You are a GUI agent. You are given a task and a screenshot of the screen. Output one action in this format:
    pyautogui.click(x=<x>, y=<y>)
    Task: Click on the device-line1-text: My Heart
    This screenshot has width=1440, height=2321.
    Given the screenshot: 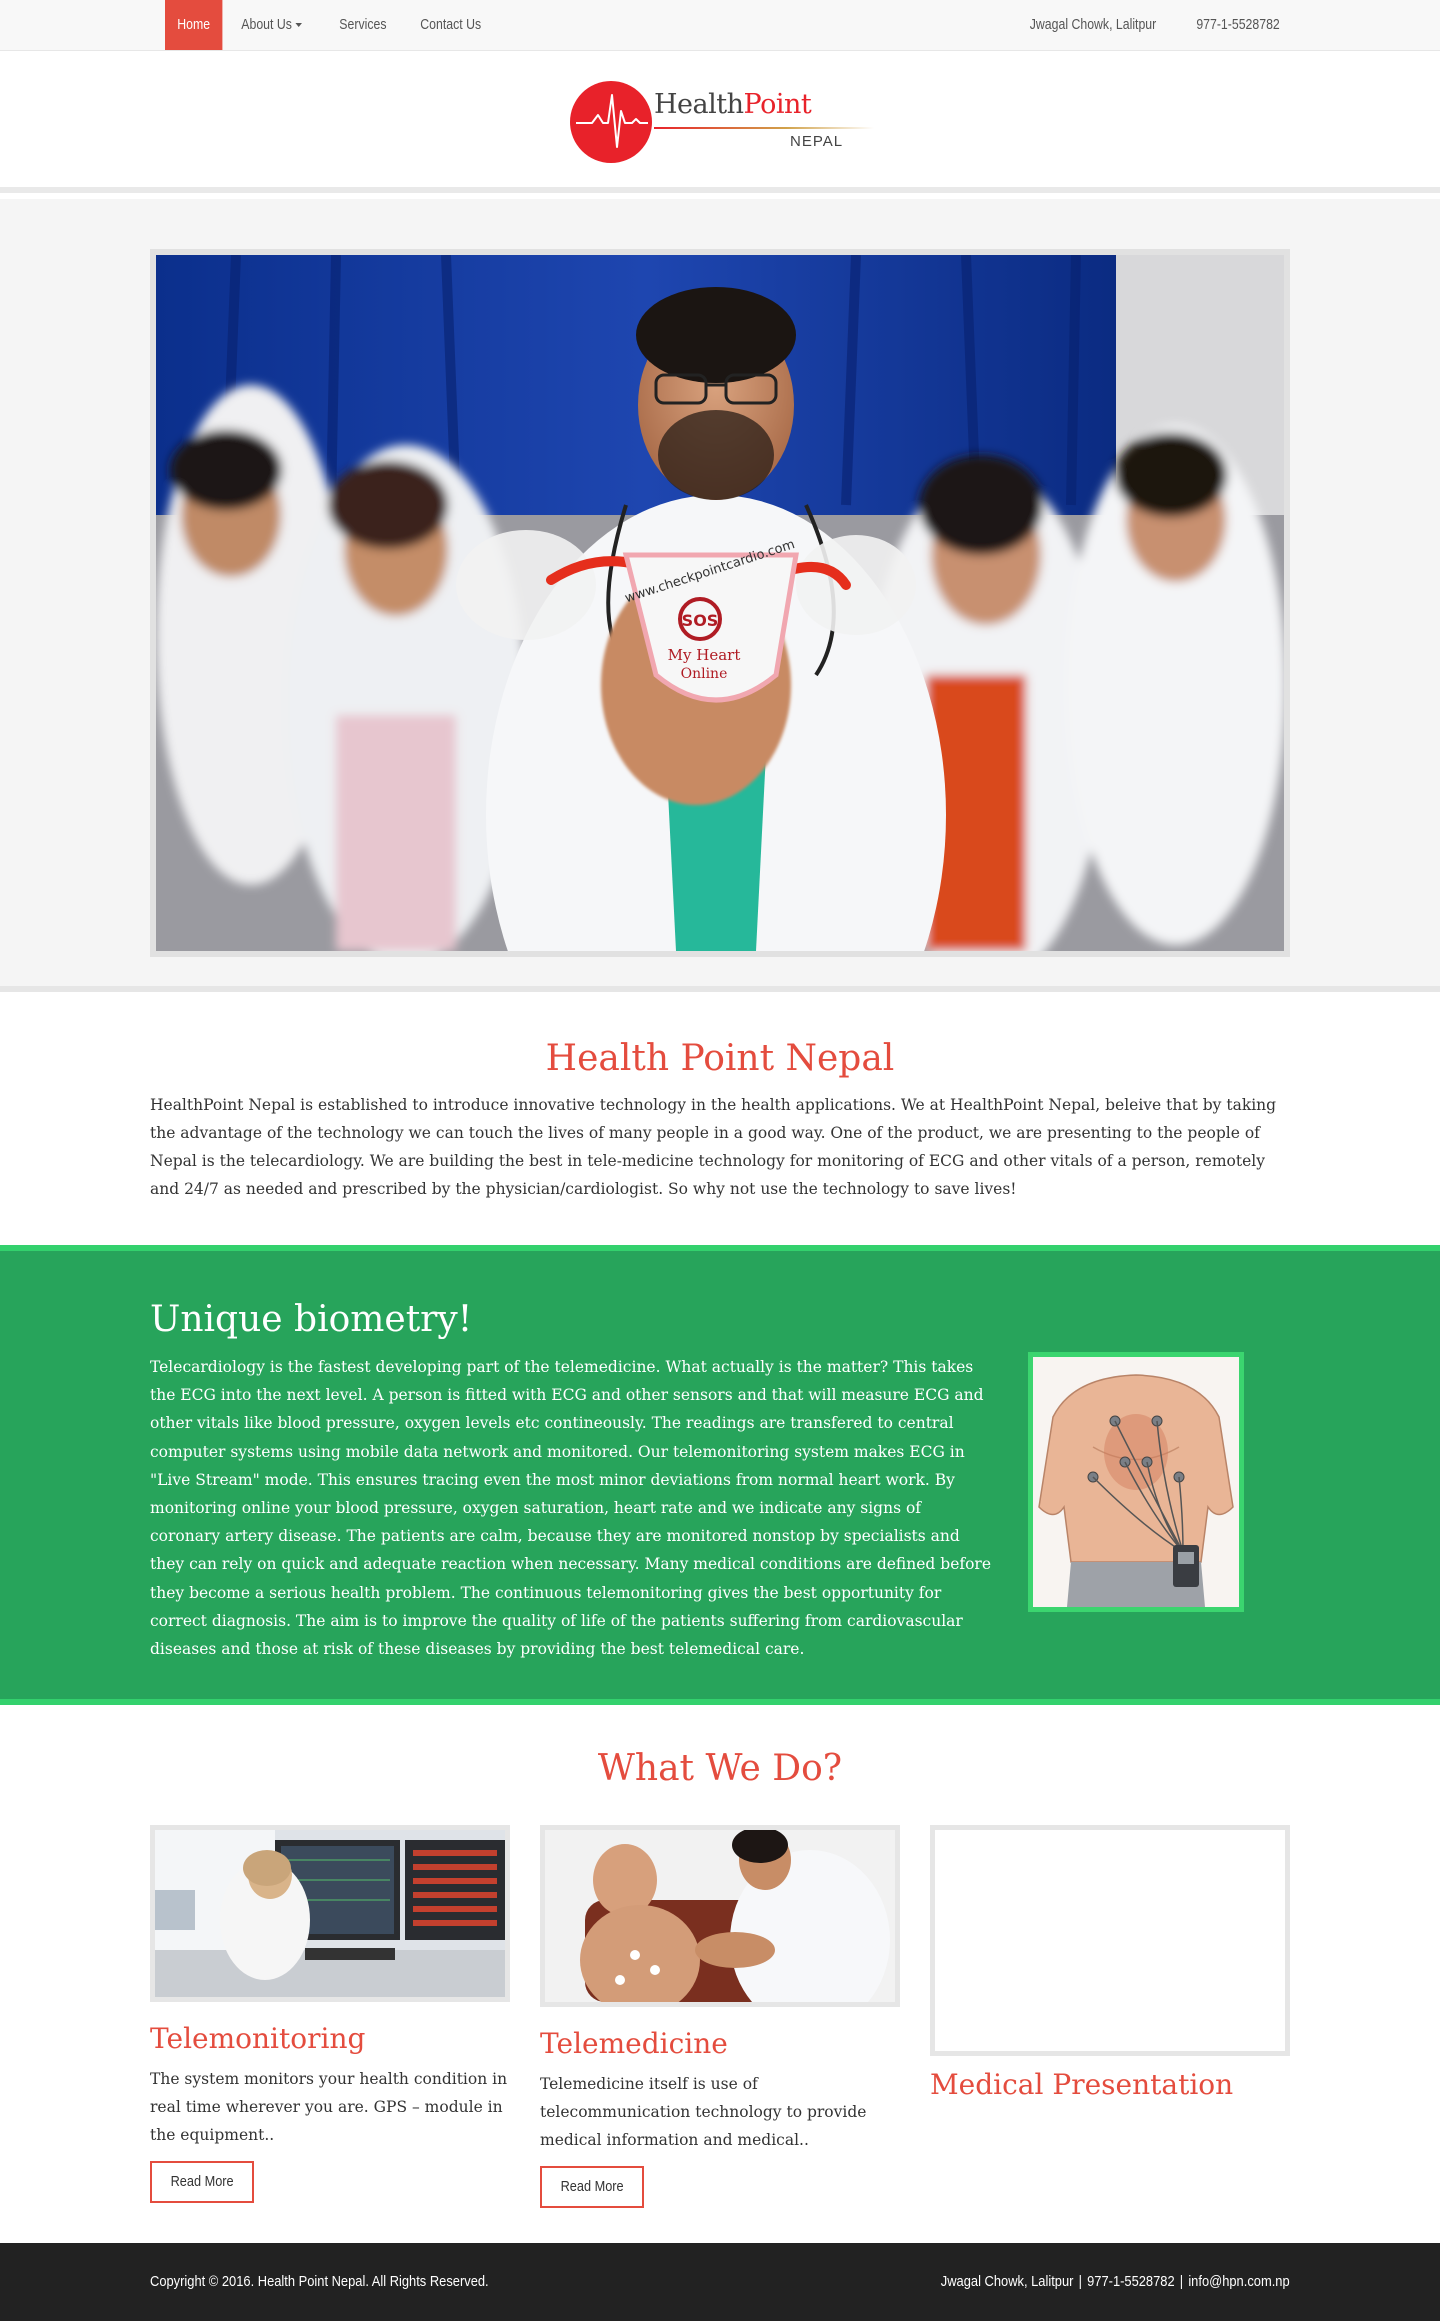 What is the action you would take?
    pyautogui.click(x=704, y=655)
    